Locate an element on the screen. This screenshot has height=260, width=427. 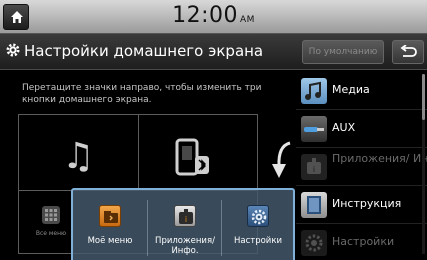
grid-menu-icon is located at coordinates (51, 215).